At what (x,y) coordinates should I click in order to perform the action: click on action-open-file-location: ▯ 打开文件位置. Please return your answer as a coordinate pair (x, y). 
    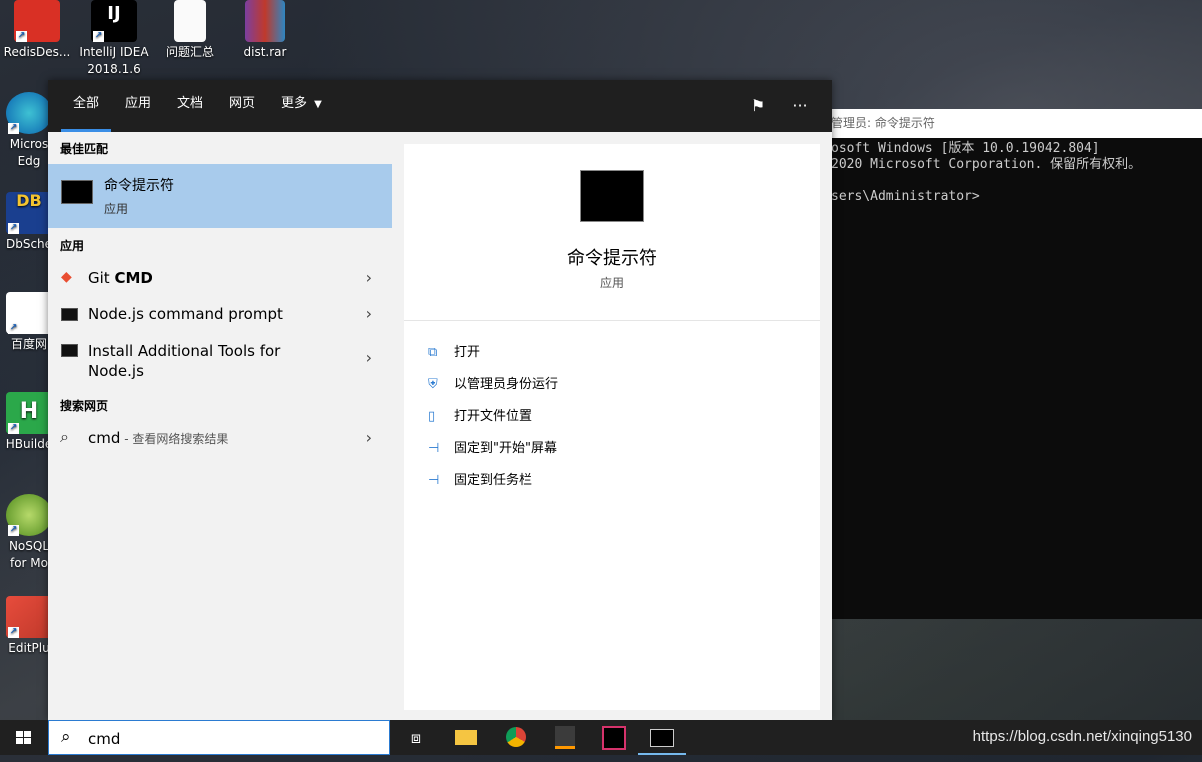
    Looking at the image, I should click on (480, 414).